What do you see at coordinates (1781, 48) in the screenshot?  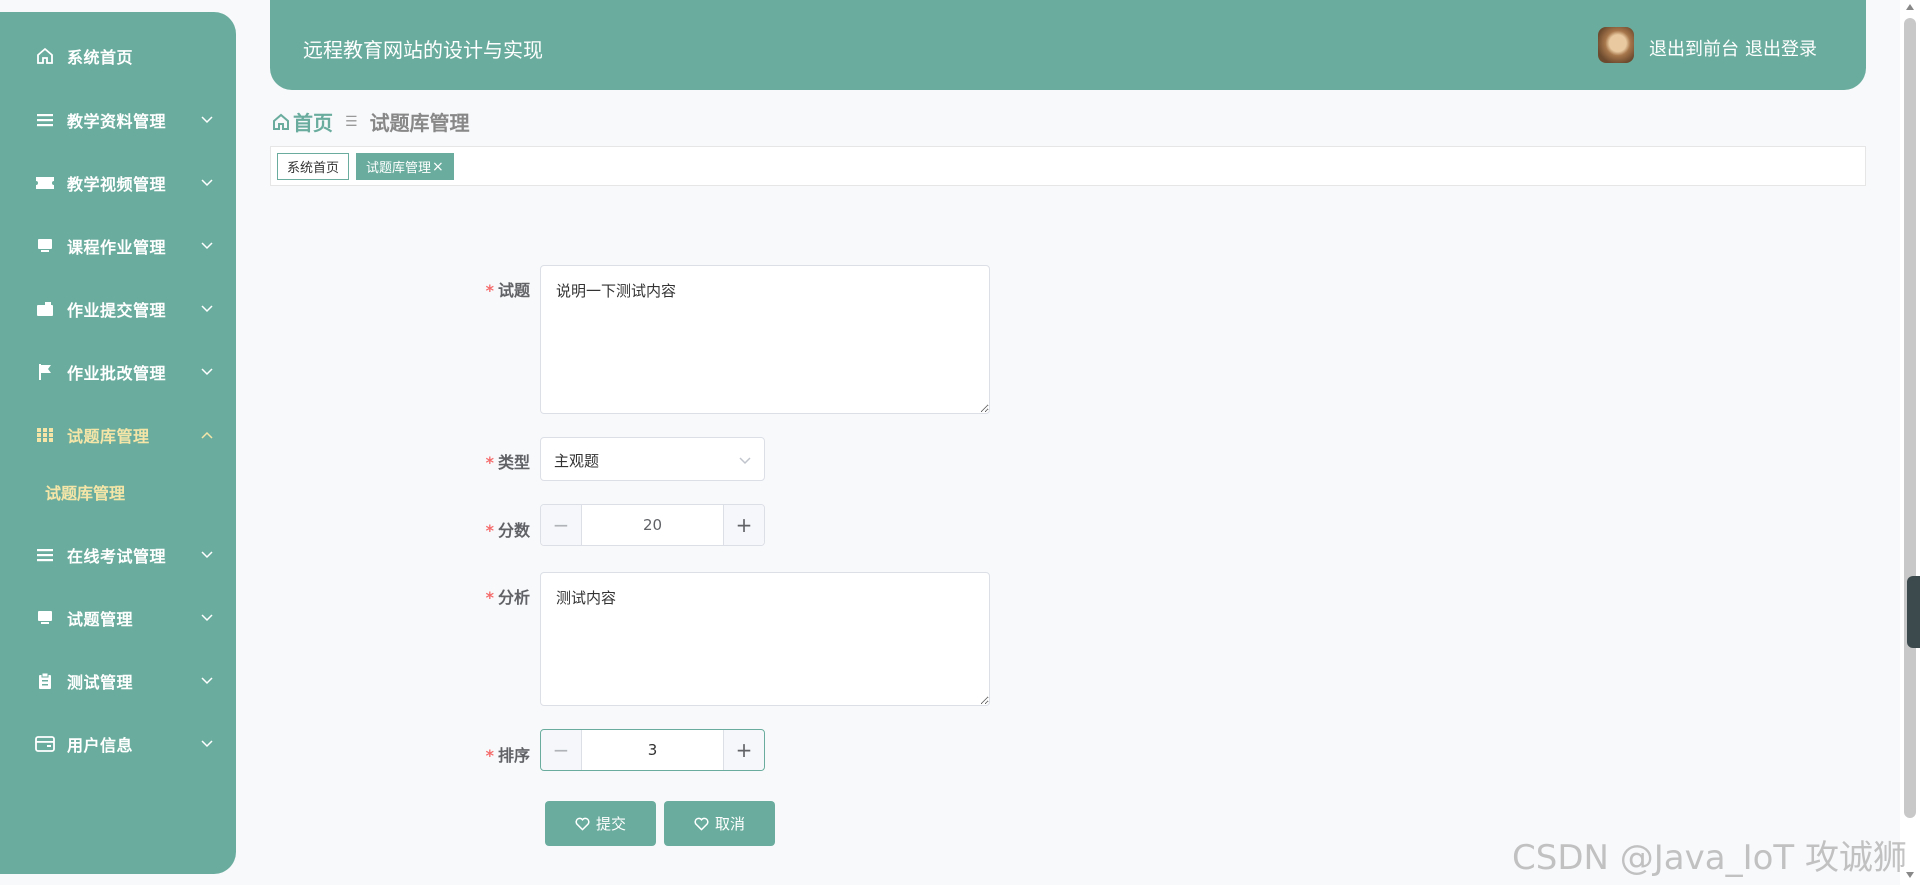 I see `logout-link: 退出登录` at bounding box center [1781, 48].